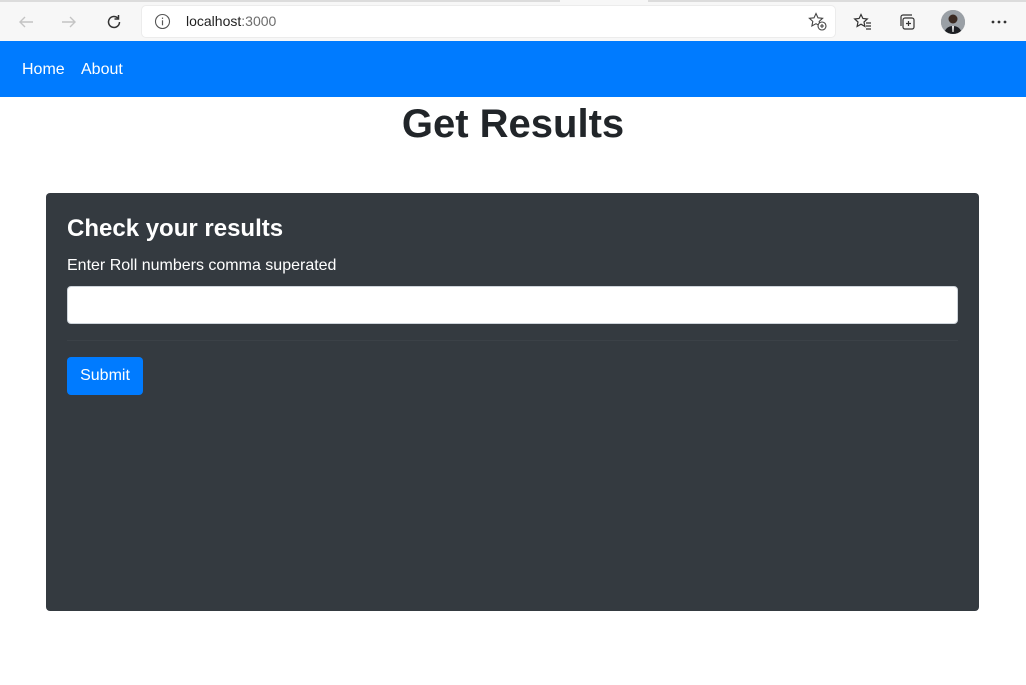 This screenshot has height=685, width=1026. I want to click on browser-toolbar: localhost:3000, so click(513, 21).